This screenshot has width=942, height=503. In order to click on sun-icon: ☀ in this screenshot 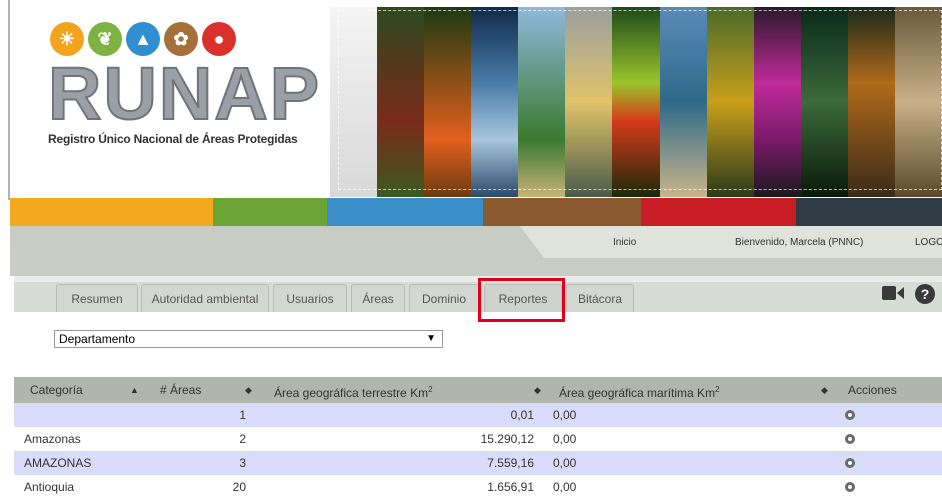, I will do `click(67, 39)`.